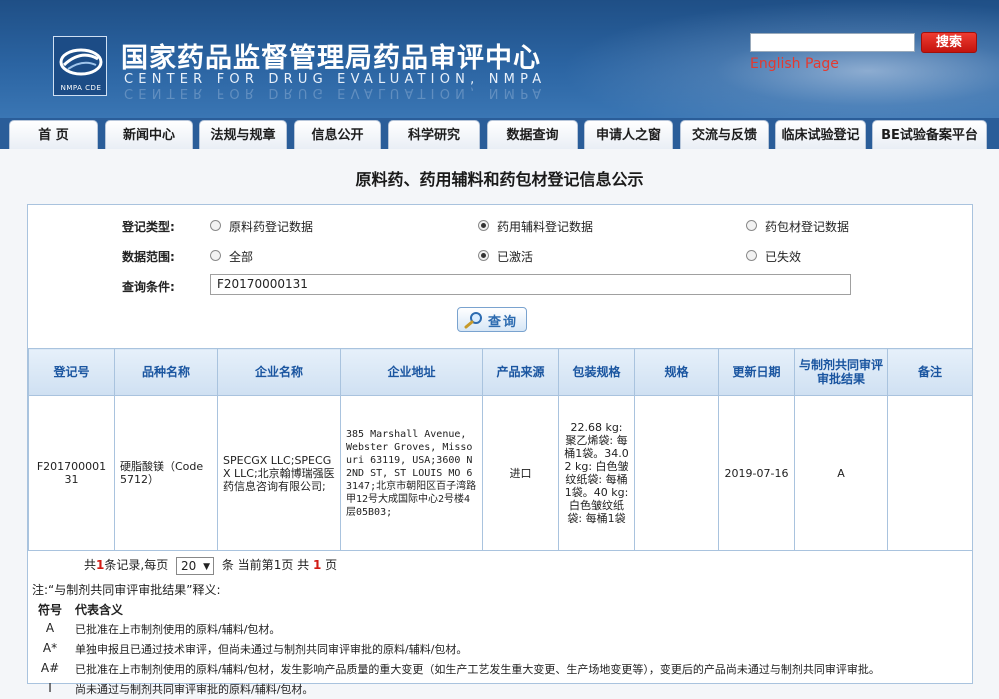  Describe the element at coordinates (50, 688) in the screenshot. I see `legend-code: I` at that location.